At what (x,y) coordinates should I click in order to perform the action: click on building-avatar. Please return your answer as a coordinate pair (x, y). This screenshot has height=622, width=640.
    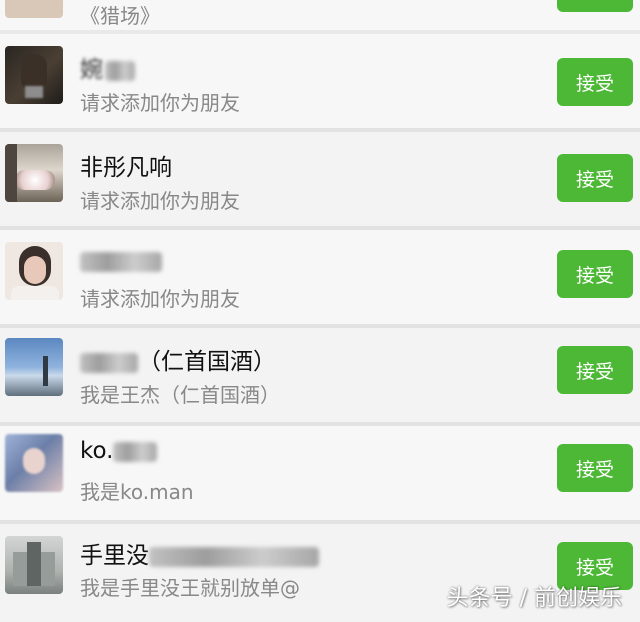
    Looking at the image, I should click on (34, 565).